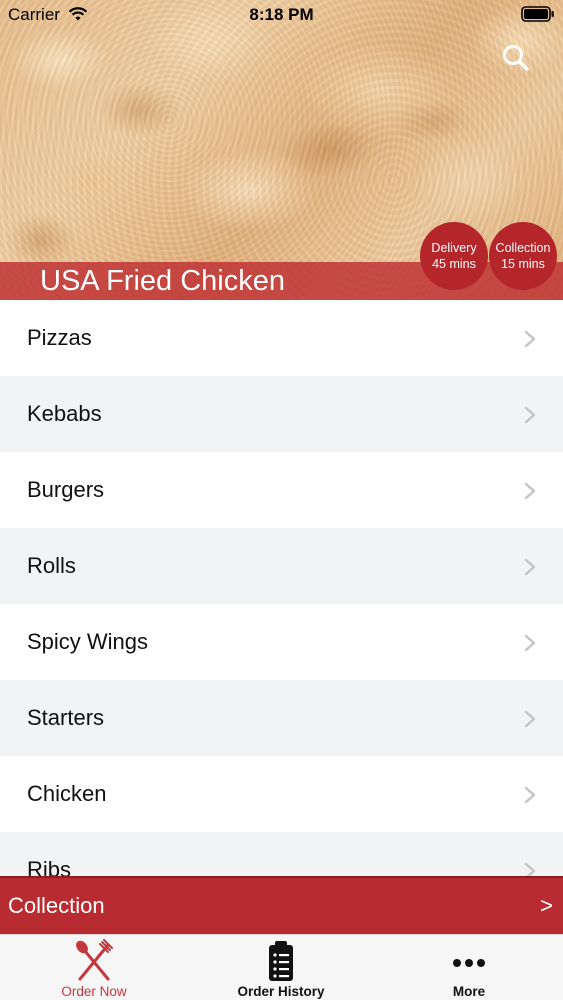 This screenshot has height=1000, width=563. What do you see at coordinates (49, 866) in the screenshot?
I see `category-label: Ribs` at bounding box center [49, 866].